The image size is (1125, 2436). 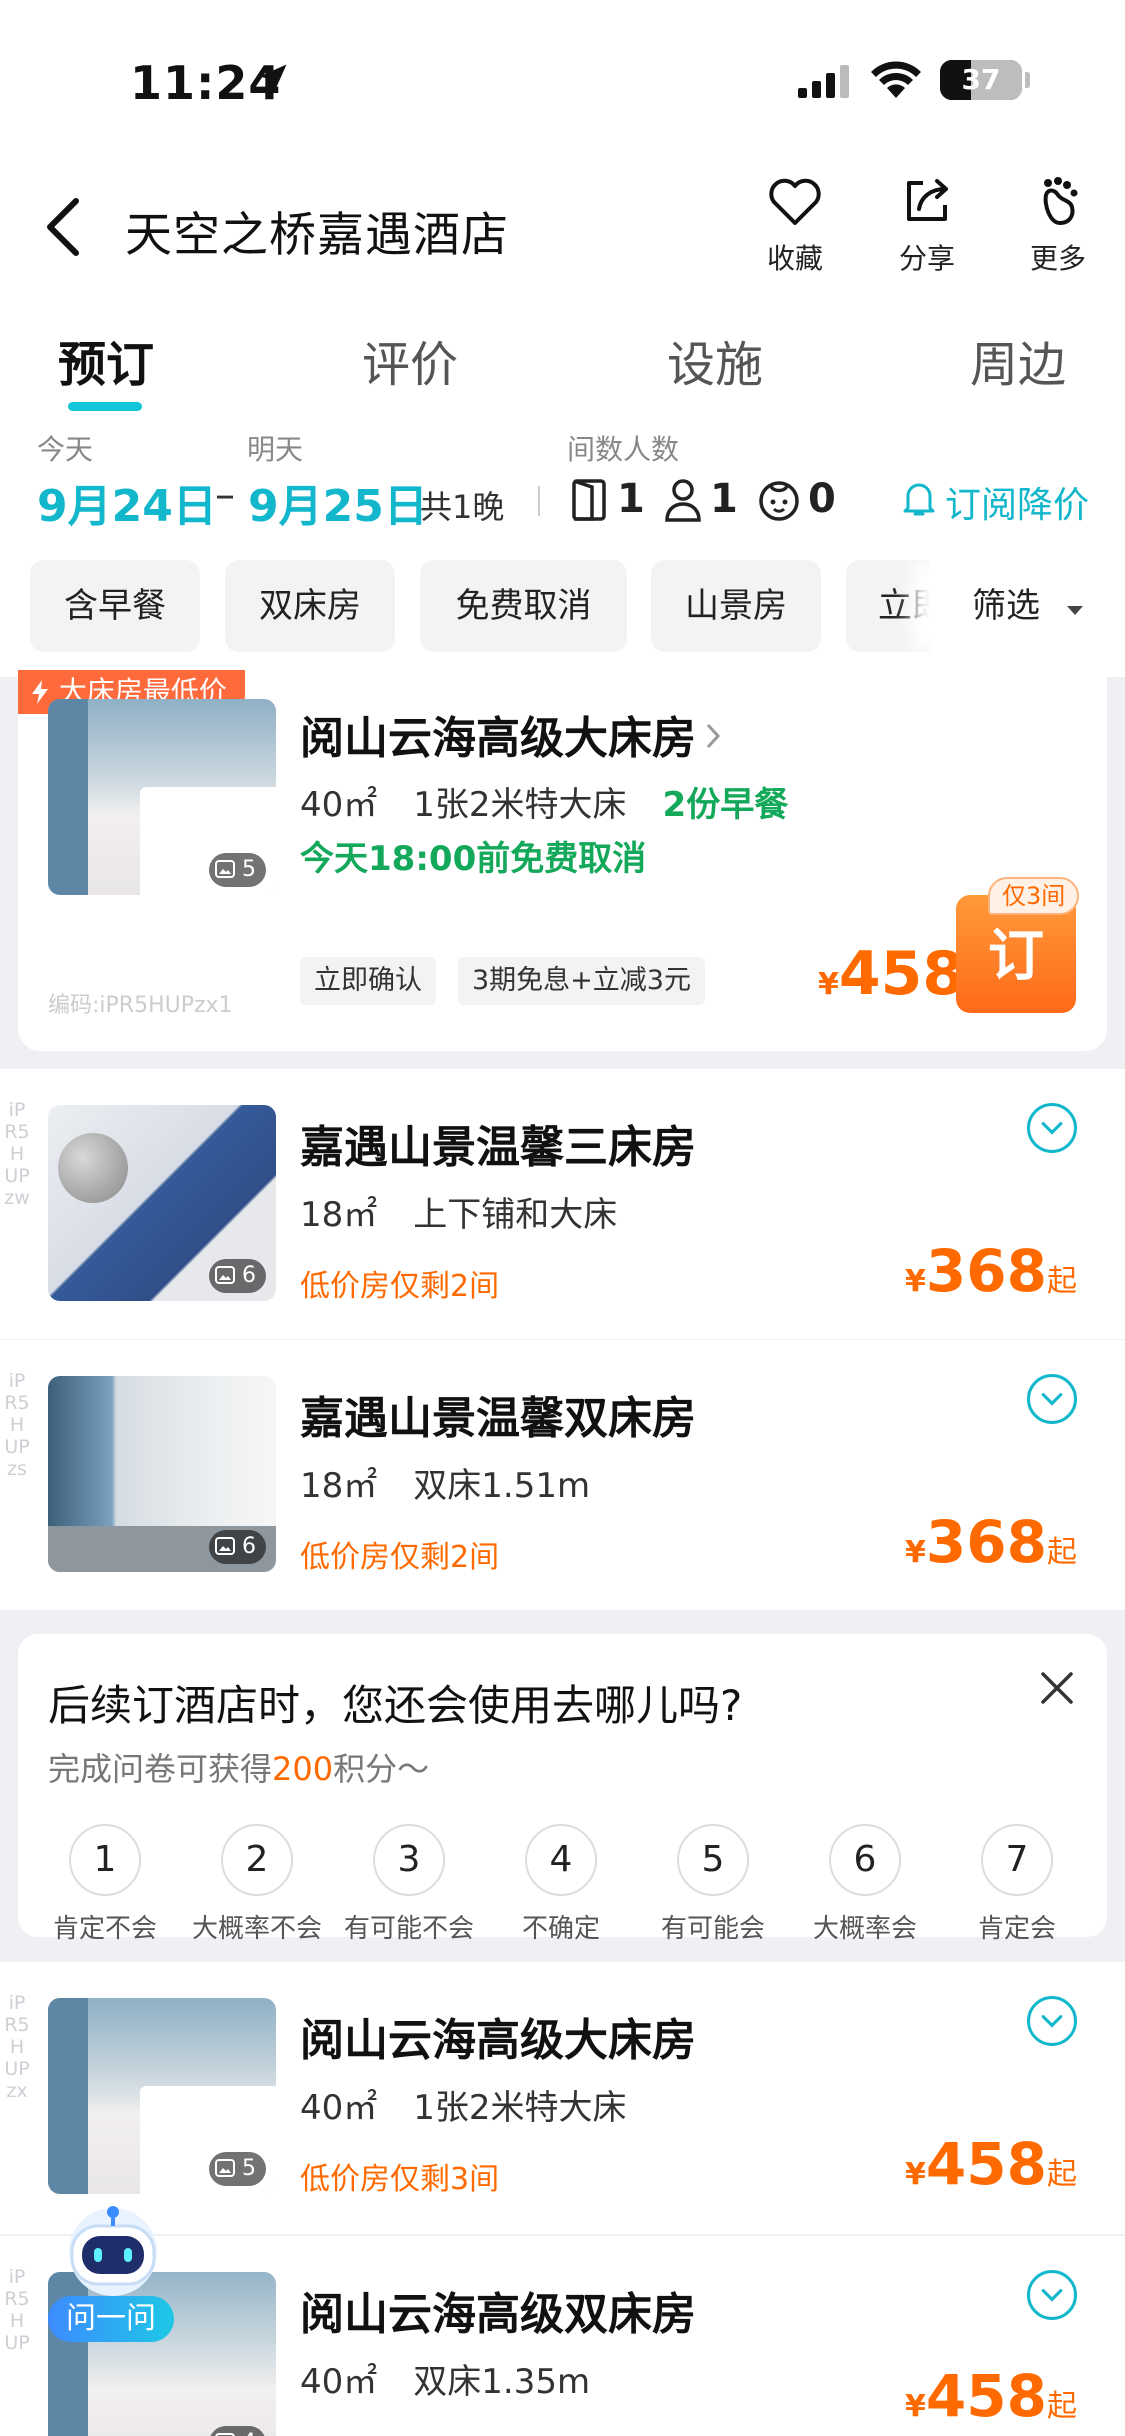 What do you see at coordinates (822, 499) in the screenshot?
I see `children-count: 0` at bounding box center [822, 499].